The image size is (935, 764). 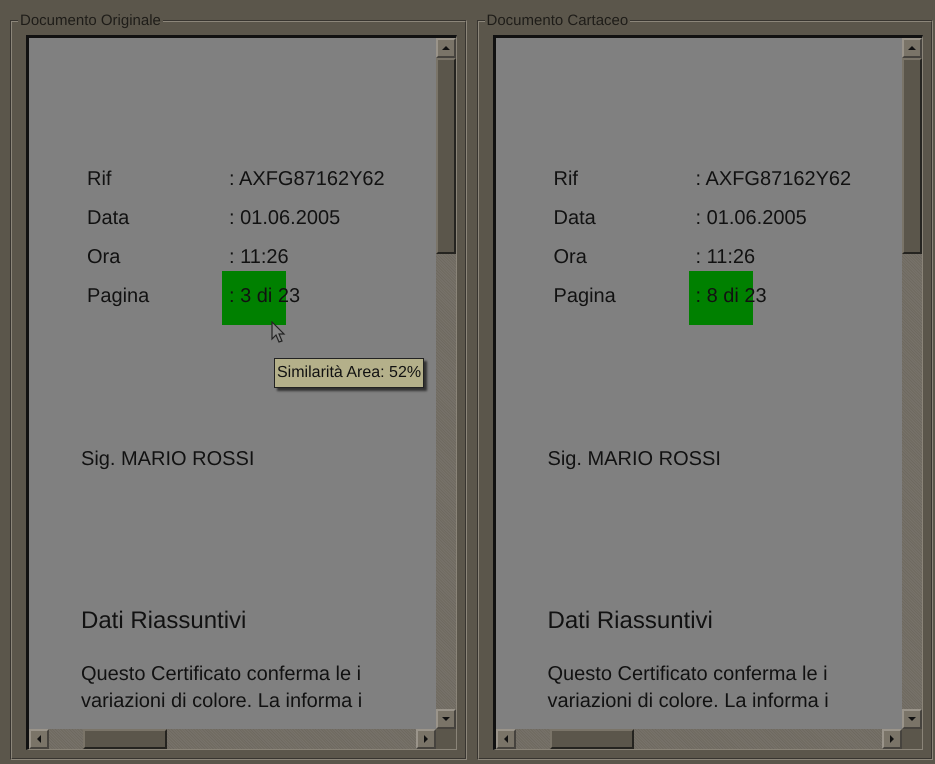 What do you see at coordinates (90, 20) in the screenshot?
I see `group-title: Documento Originale` at bounding box center [90, 20].